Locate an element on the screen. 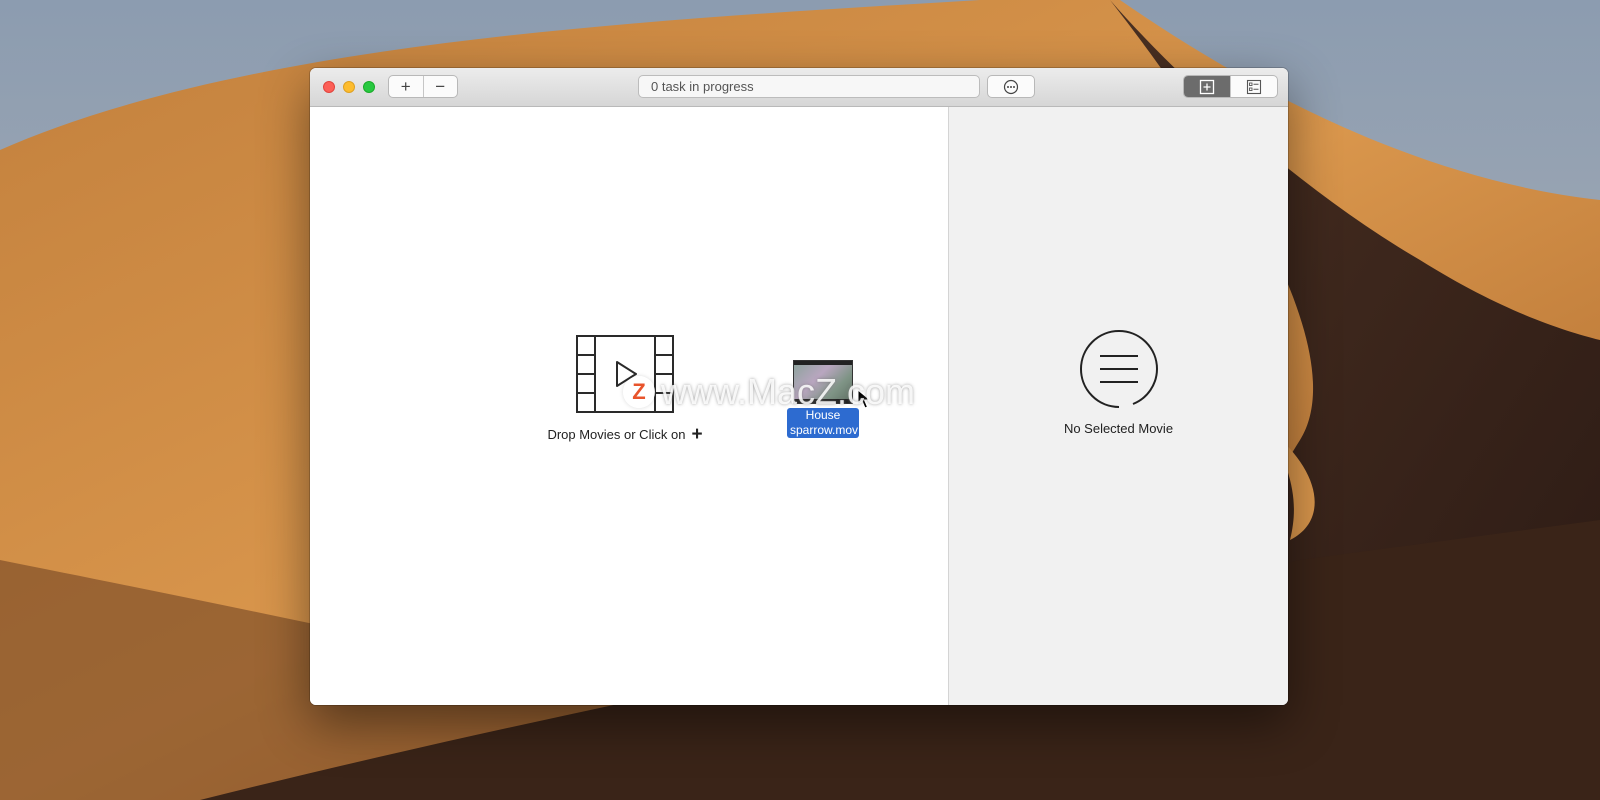 The image size is (1600, 800). file-name-line-2: sparrow.mov is located at coordinates (824, 430).